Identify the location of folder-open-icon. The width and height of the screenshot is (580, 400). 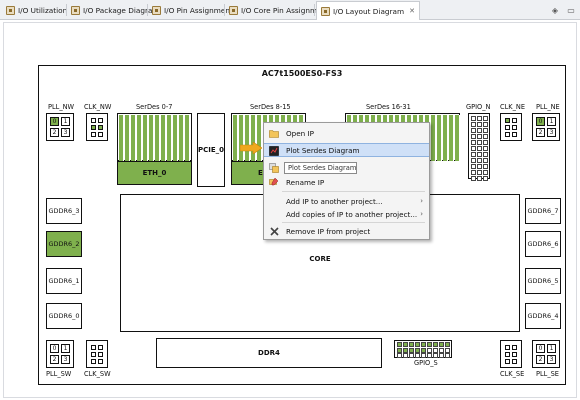
(274, 133).